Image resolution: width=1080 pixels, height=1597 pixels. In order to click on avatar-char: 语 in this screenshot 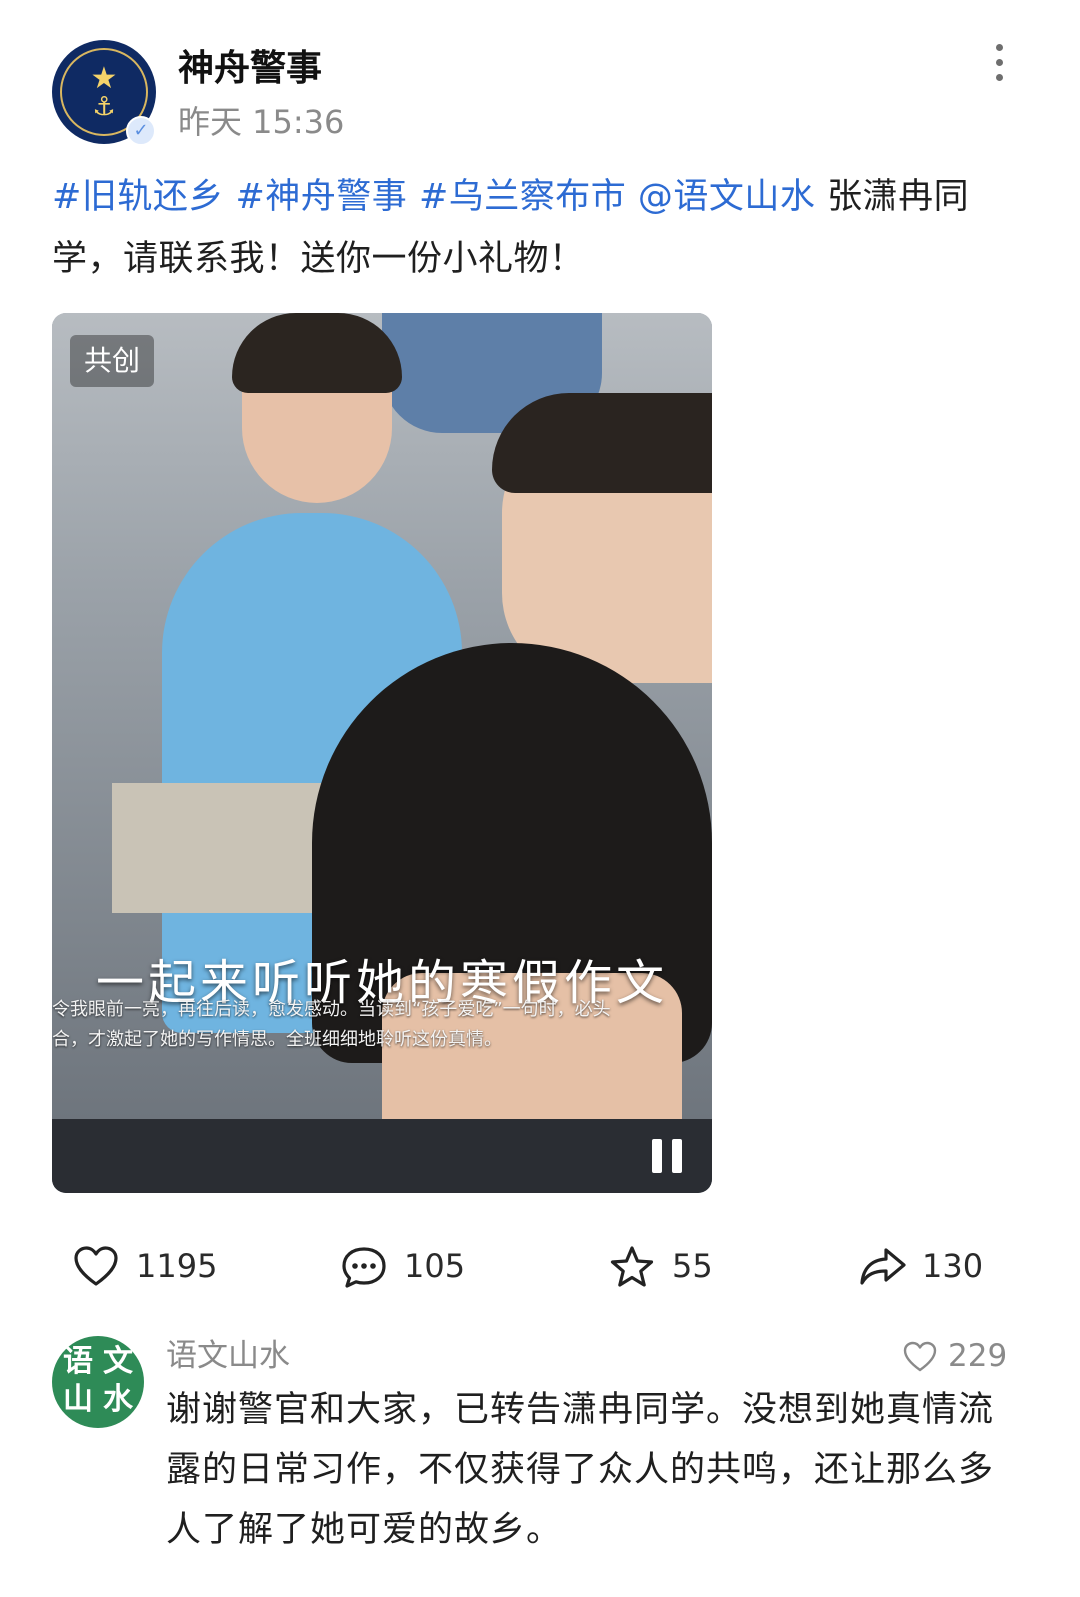, I will do `click(78, 1361)`.